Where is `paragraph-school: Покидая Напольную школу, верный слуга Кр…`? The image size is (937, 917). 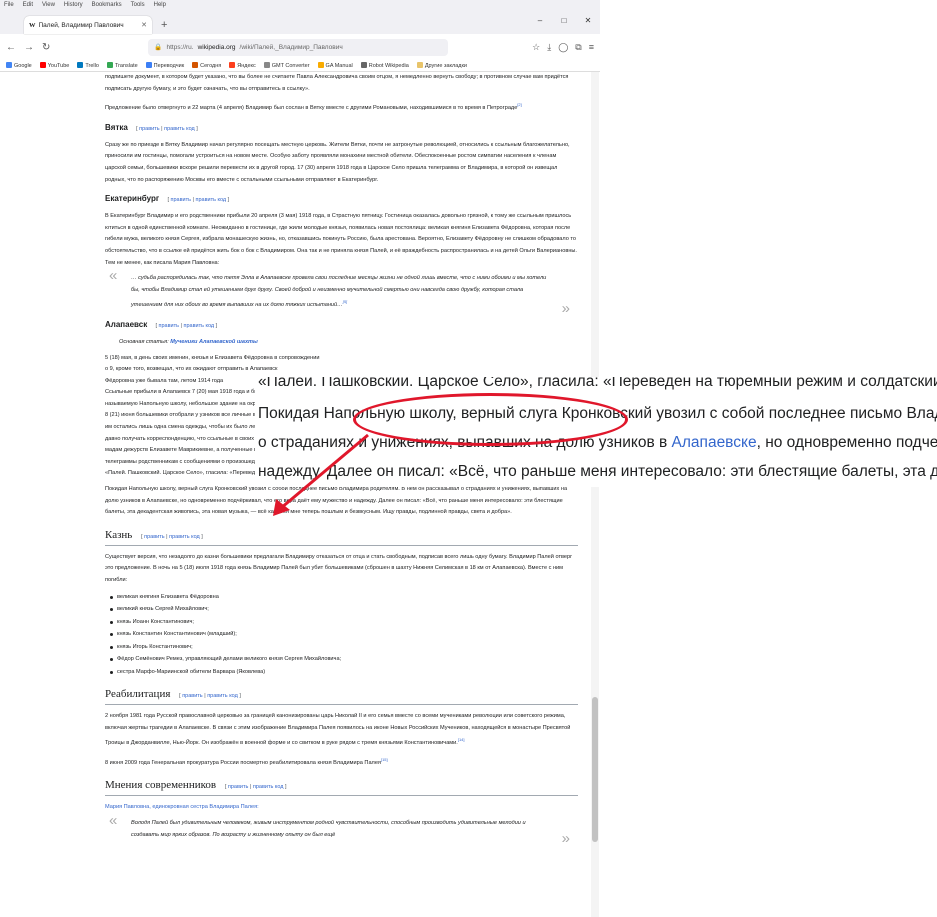
paragraph-school: Покидая Напольную школу, верный слуга Кр… is located at coordinates (336, 501).